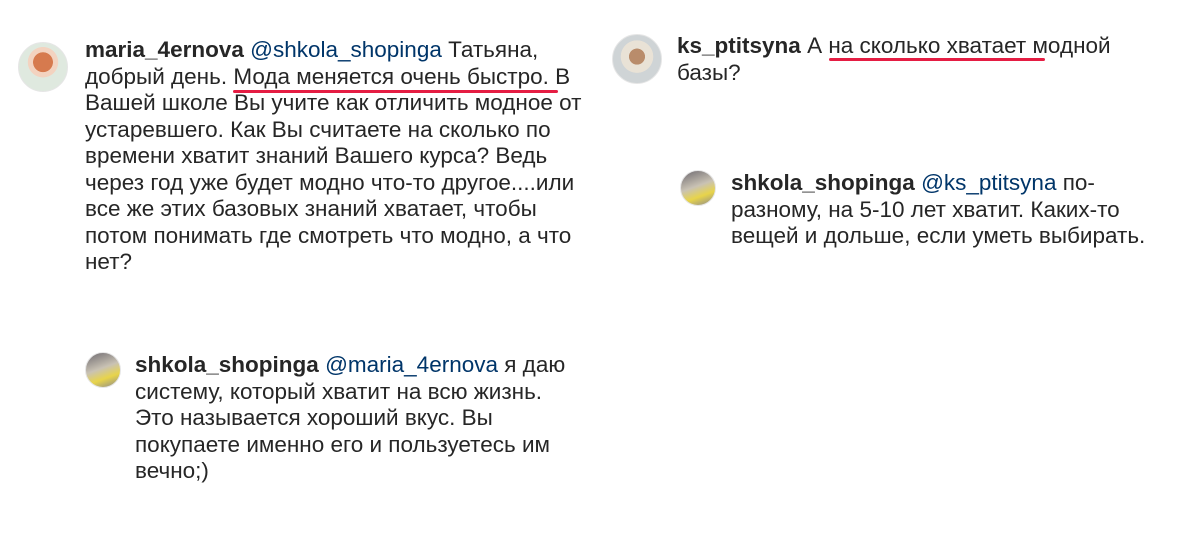  I want to click on highlighted-phrase: на сколько хватает, so click(927, 45).